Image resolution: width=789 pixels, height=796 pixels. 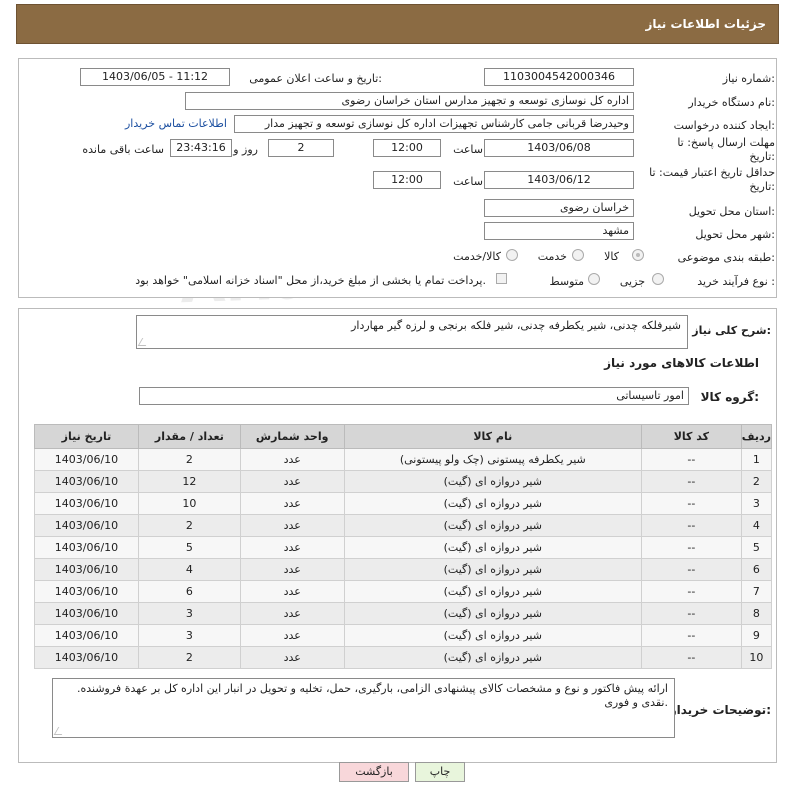 I want to click on category-both-radio, so click(x=512, y=255).